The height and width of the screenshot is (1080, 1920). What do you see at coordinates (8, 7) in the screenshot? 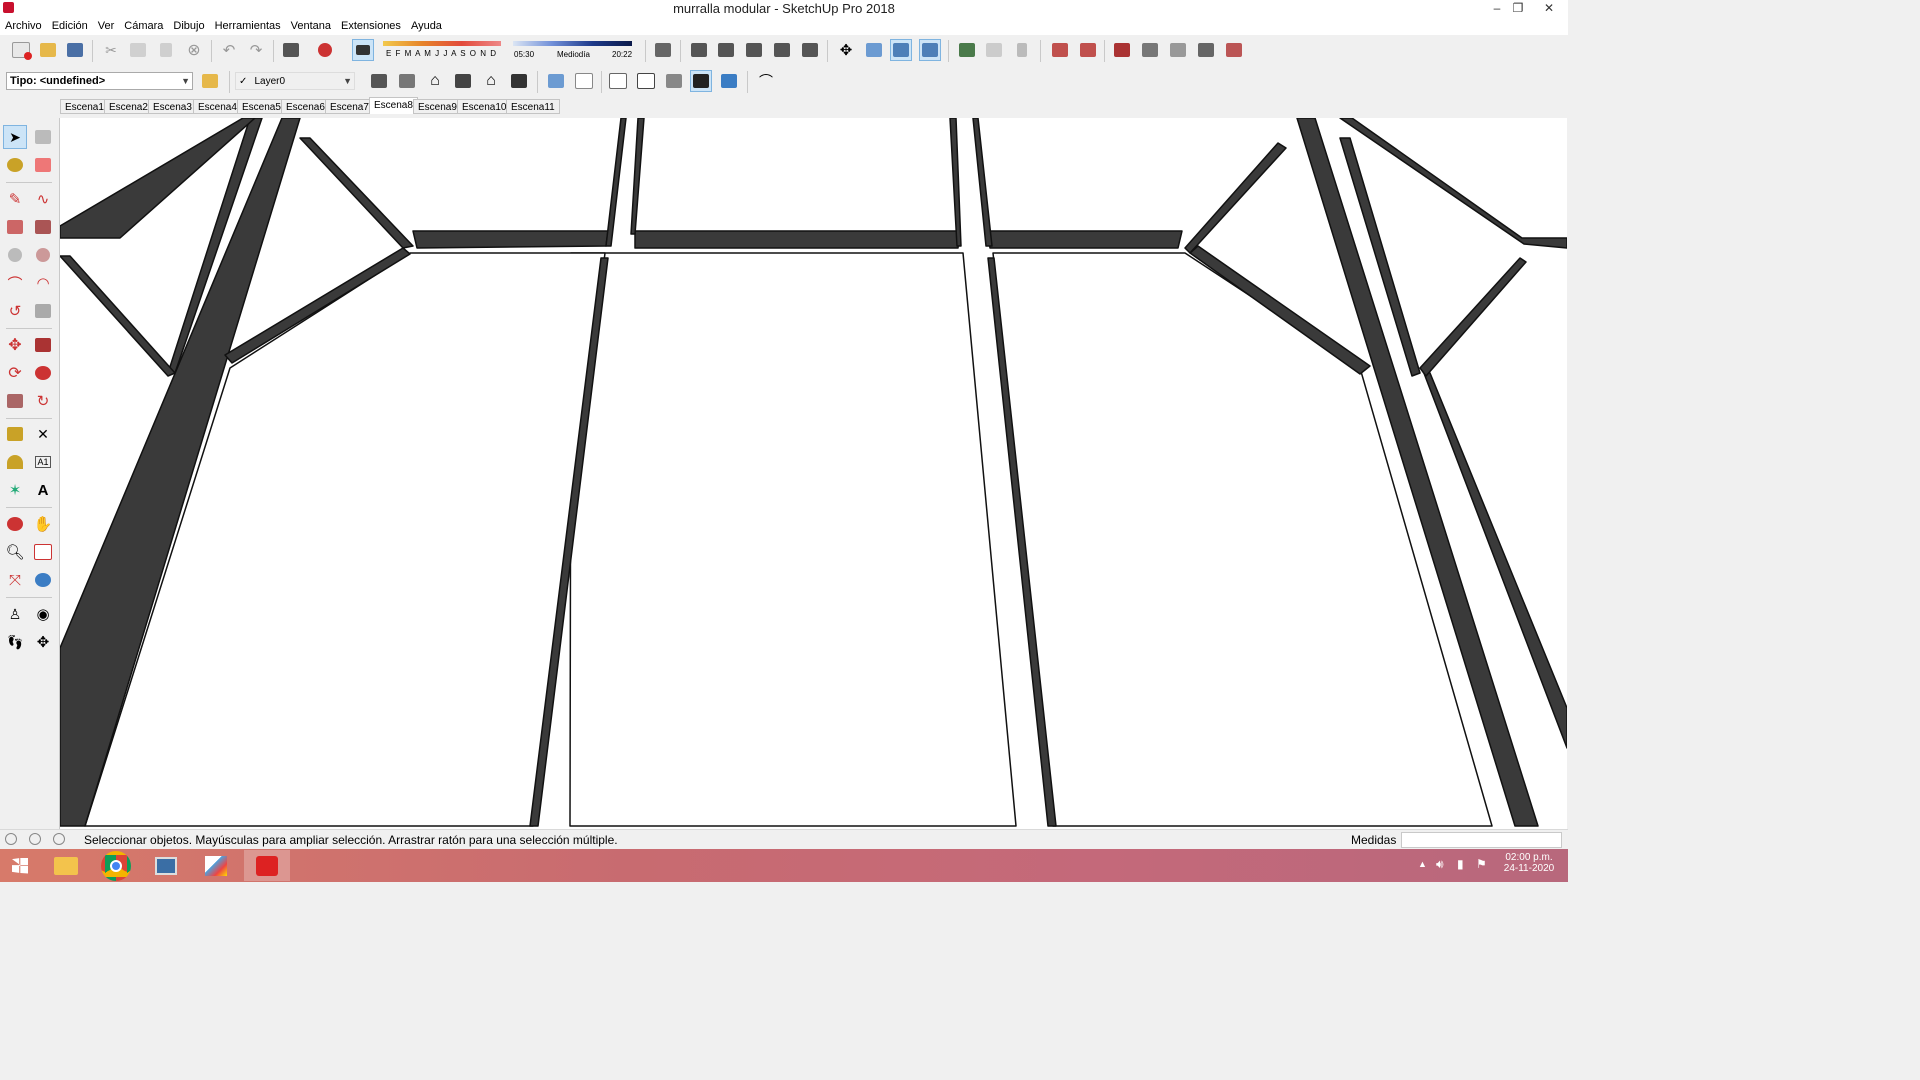
I see `sketchup-app-icon` at bounding box center [8, 7].